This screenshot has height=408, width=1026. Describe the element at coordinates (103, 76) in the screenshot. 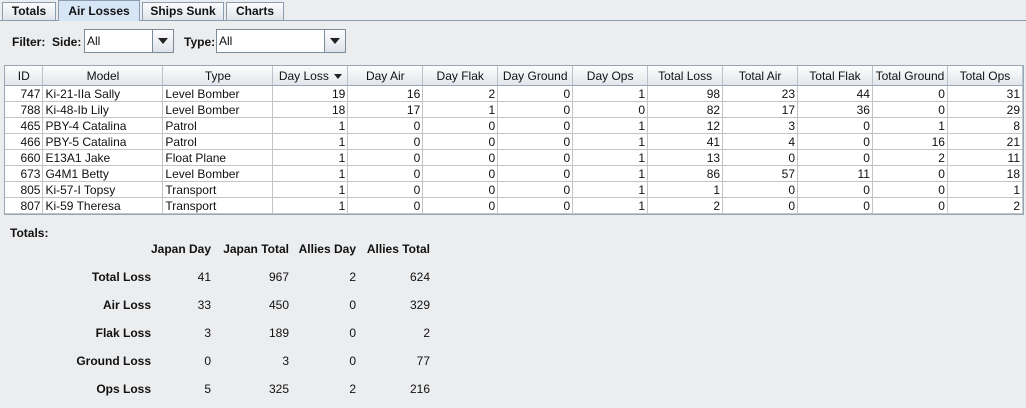

I see `column-header-model: Model` at that location.